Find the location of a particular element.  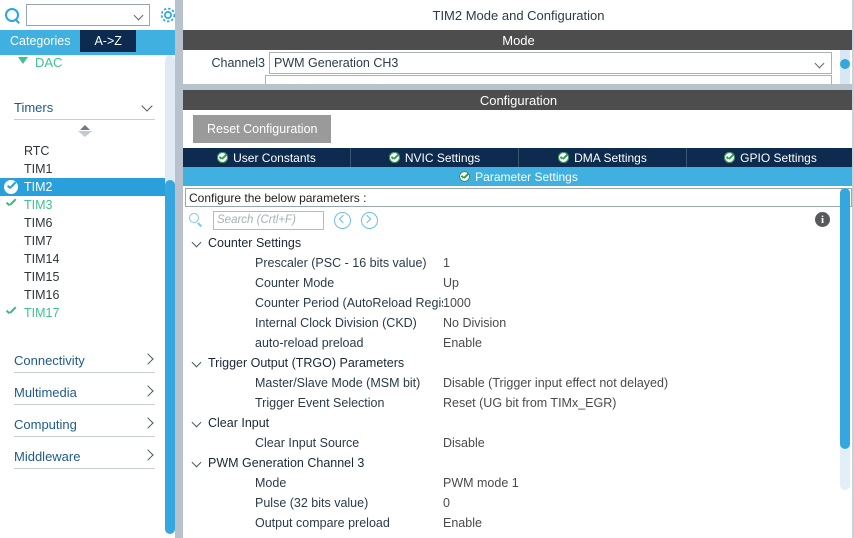

tree-group-clear-input: Clear Input is located at coordinates (518, 423).